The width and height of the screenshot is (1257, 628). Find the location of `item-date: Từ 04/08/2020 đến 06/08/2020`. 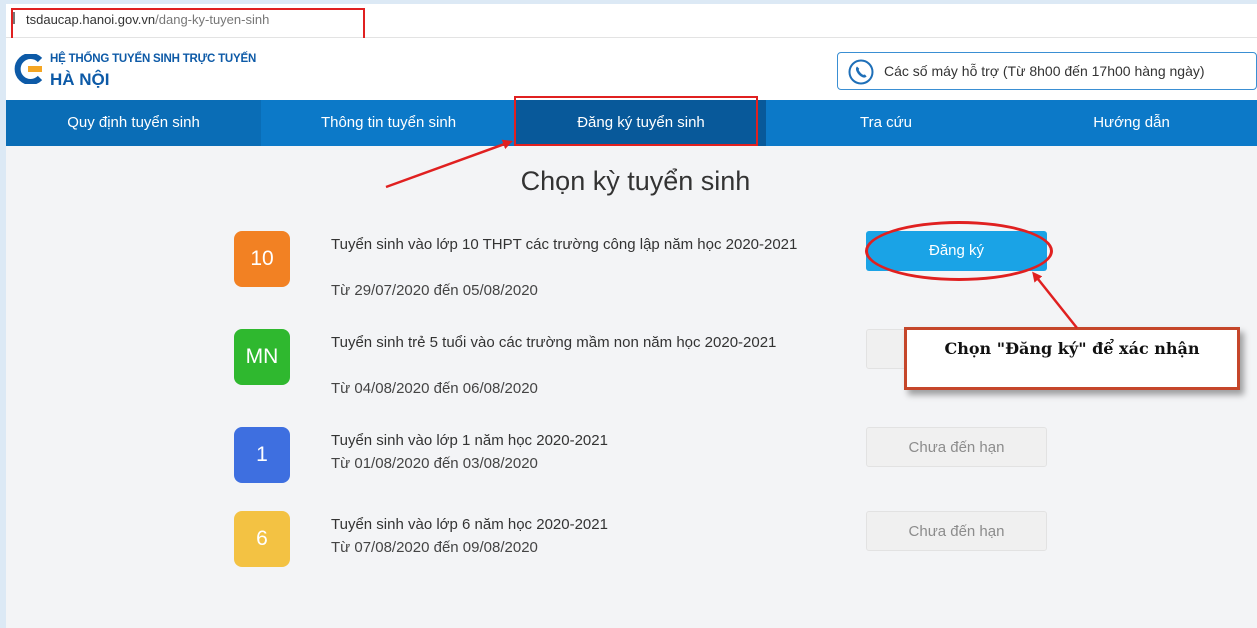

item-date: Từ 04/08/2020 đến 06/08/2020 is located at coordinates (434, 388).